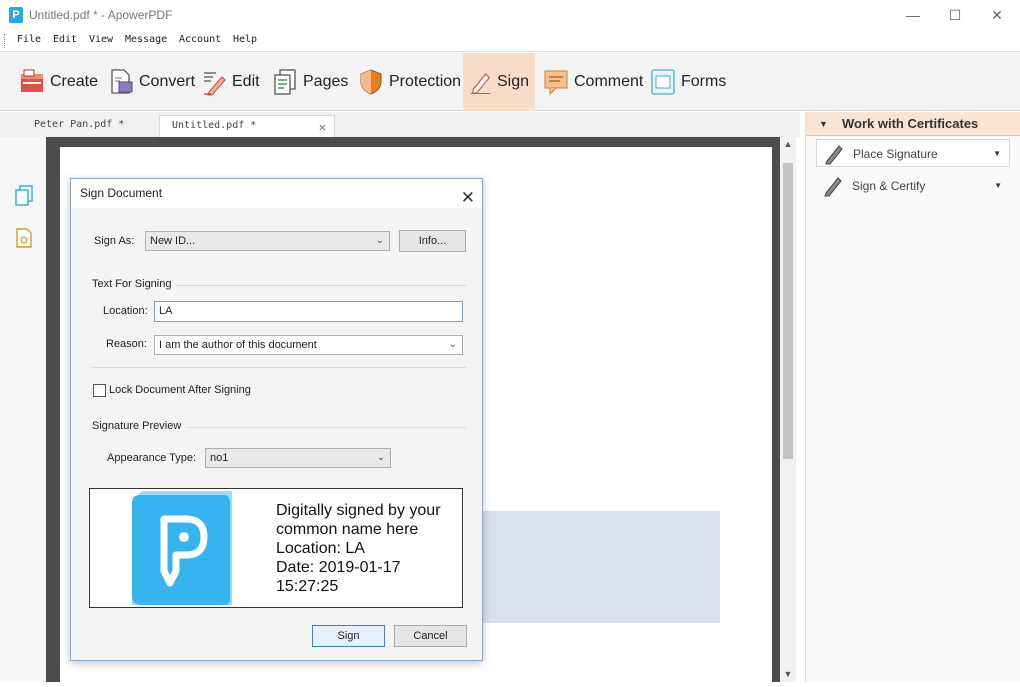 The width and height of the screenshot is (1020, 687). Describe the element at coordinates (238, 345) in the screenshot. I see `reason-value: I am the author of this document` at that location.